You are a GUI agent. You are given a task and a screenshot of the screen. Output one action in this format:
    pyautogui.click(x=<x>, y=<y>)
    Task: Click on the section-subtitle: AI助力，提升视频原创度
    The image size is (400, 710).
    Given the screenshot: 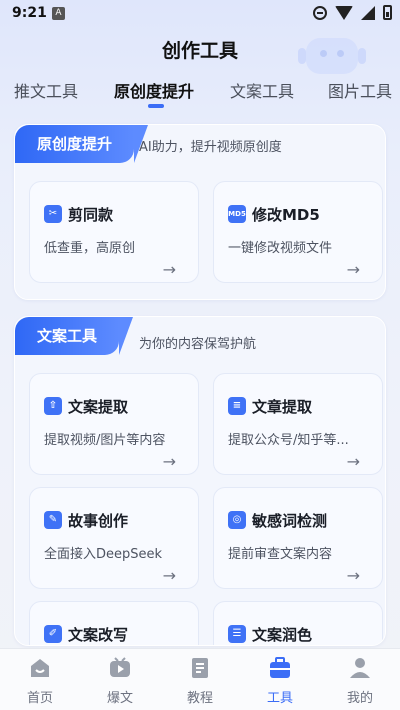 What is the action you would take?
    pyautogui.click(x=210, y=147)
    